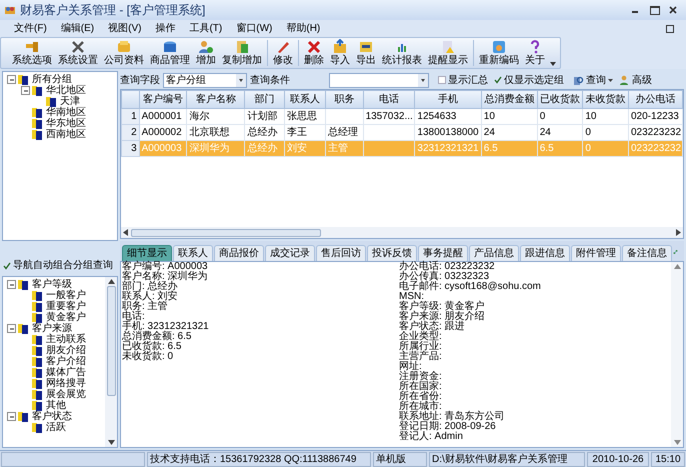 The width and height of the screenshot is (686, 467). I want to click on toolbar-button: 增加, so click(206, 53).